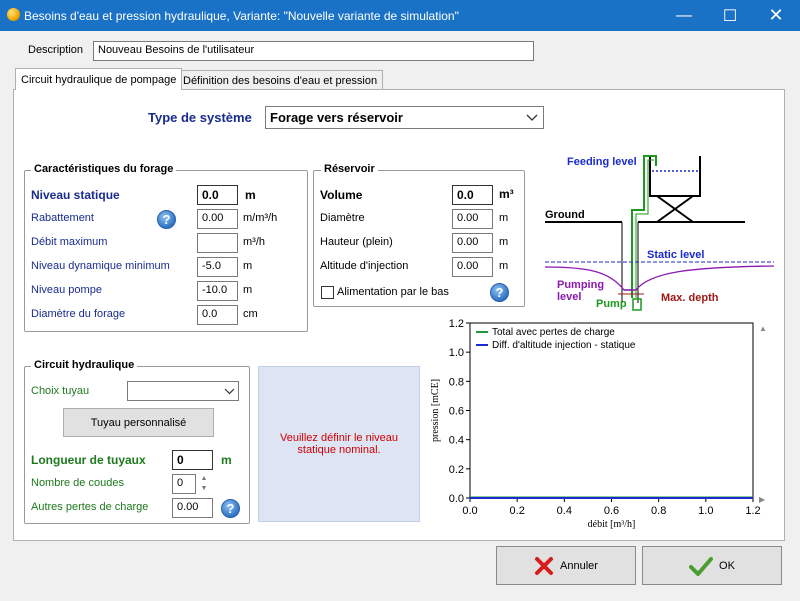 This screenshot has width=800, height=601. Describe the element at coordinates (762, 499) in the screenshot. I see `scroll-right-arrow: ▶` at that location.